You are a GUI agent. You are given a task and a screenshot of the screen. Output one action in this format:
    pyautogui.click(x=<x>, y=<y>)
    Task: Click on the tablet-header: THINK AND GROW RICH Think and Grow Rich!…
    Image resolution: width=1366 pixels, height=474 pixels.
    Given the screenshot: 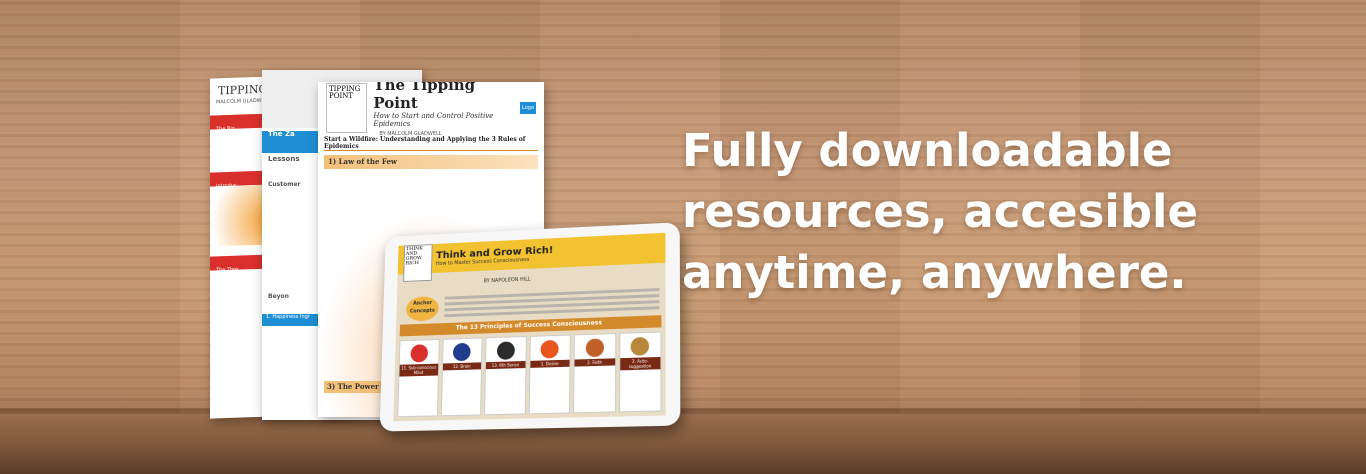 What is the action you would take?
    pyautogui.click(x=532, y=254)
    